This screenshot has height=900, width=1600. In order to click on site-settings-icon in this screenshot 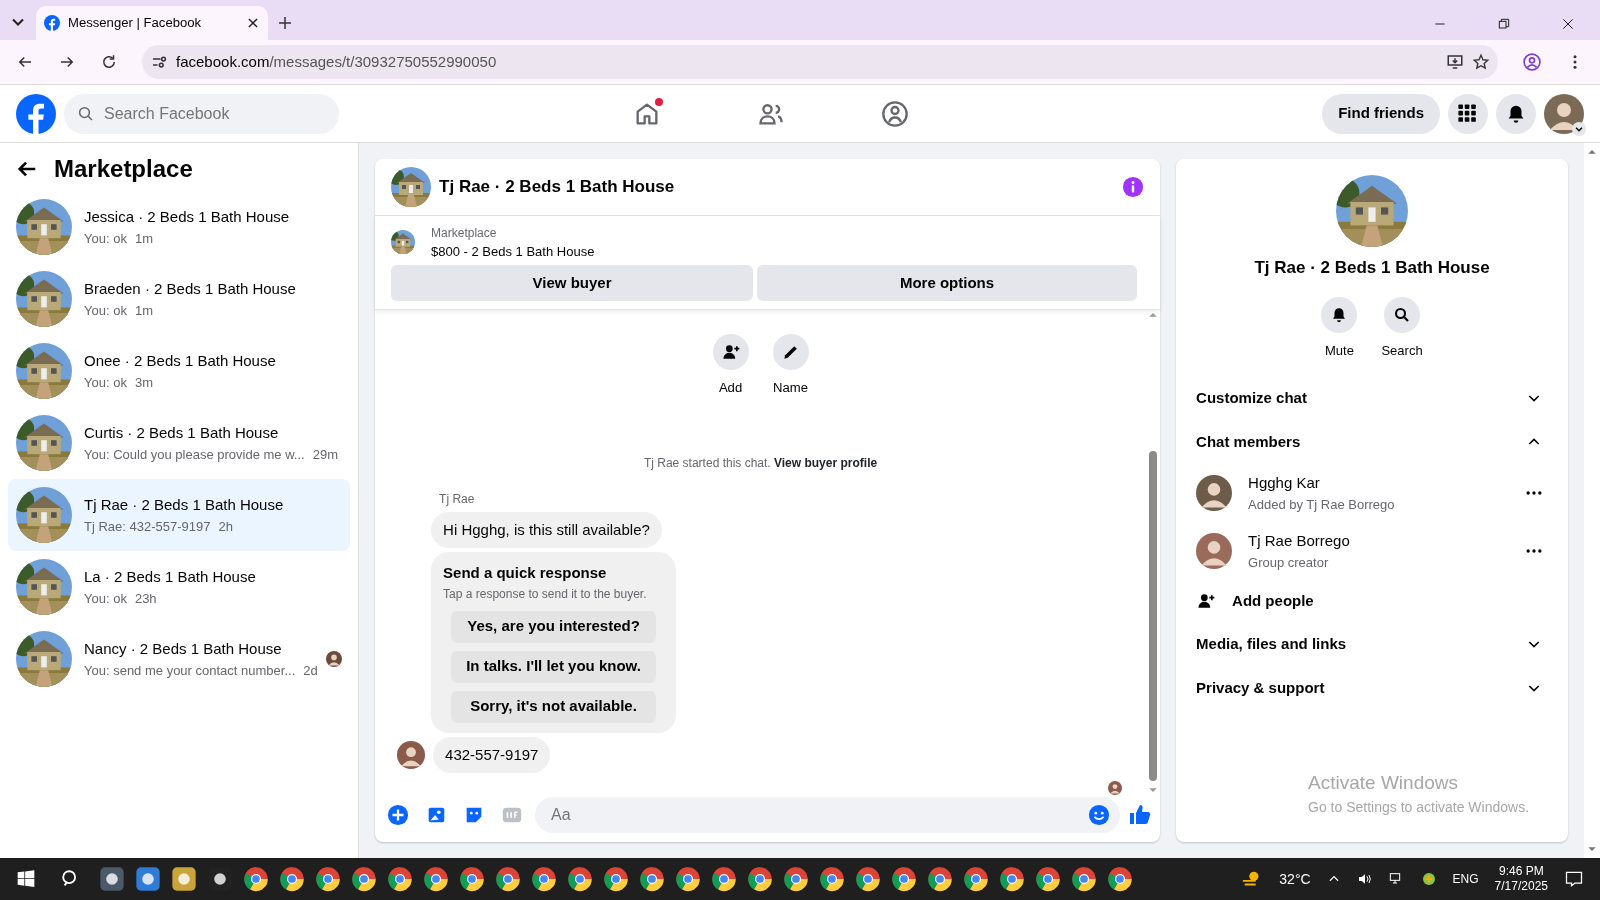, I will do `click(159, 62)`.